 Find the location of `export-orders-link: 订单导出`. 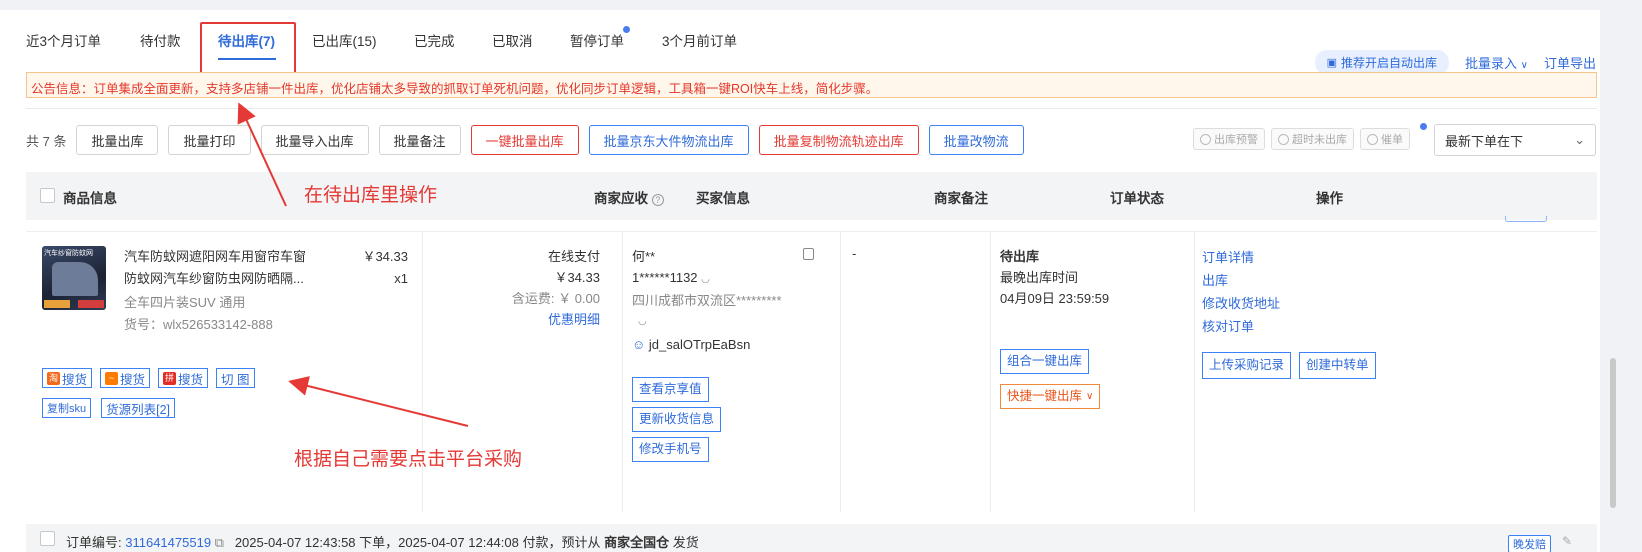

export-orders-link: 订单导出 is located at coordinates (1570, 62).